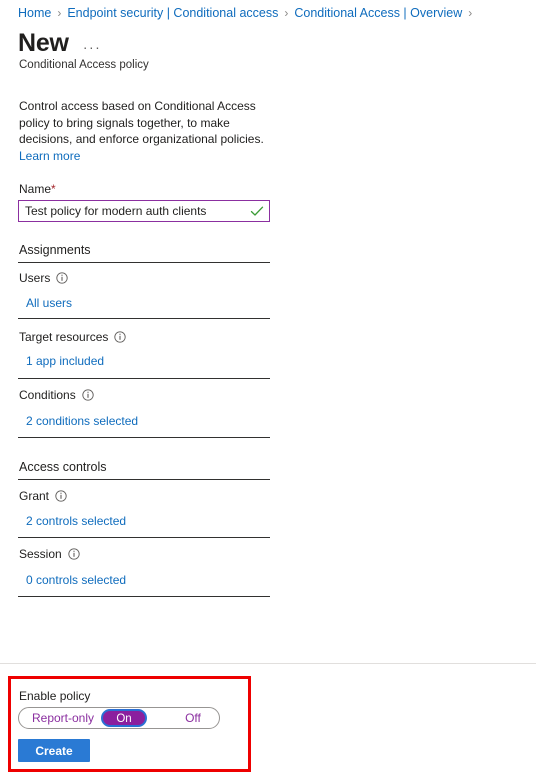 This screenshot has height=776, width=536. Describe the element at coordinates (76, 580) in the screenshot. I see `row-value-session: 0 controls selected` at that location.